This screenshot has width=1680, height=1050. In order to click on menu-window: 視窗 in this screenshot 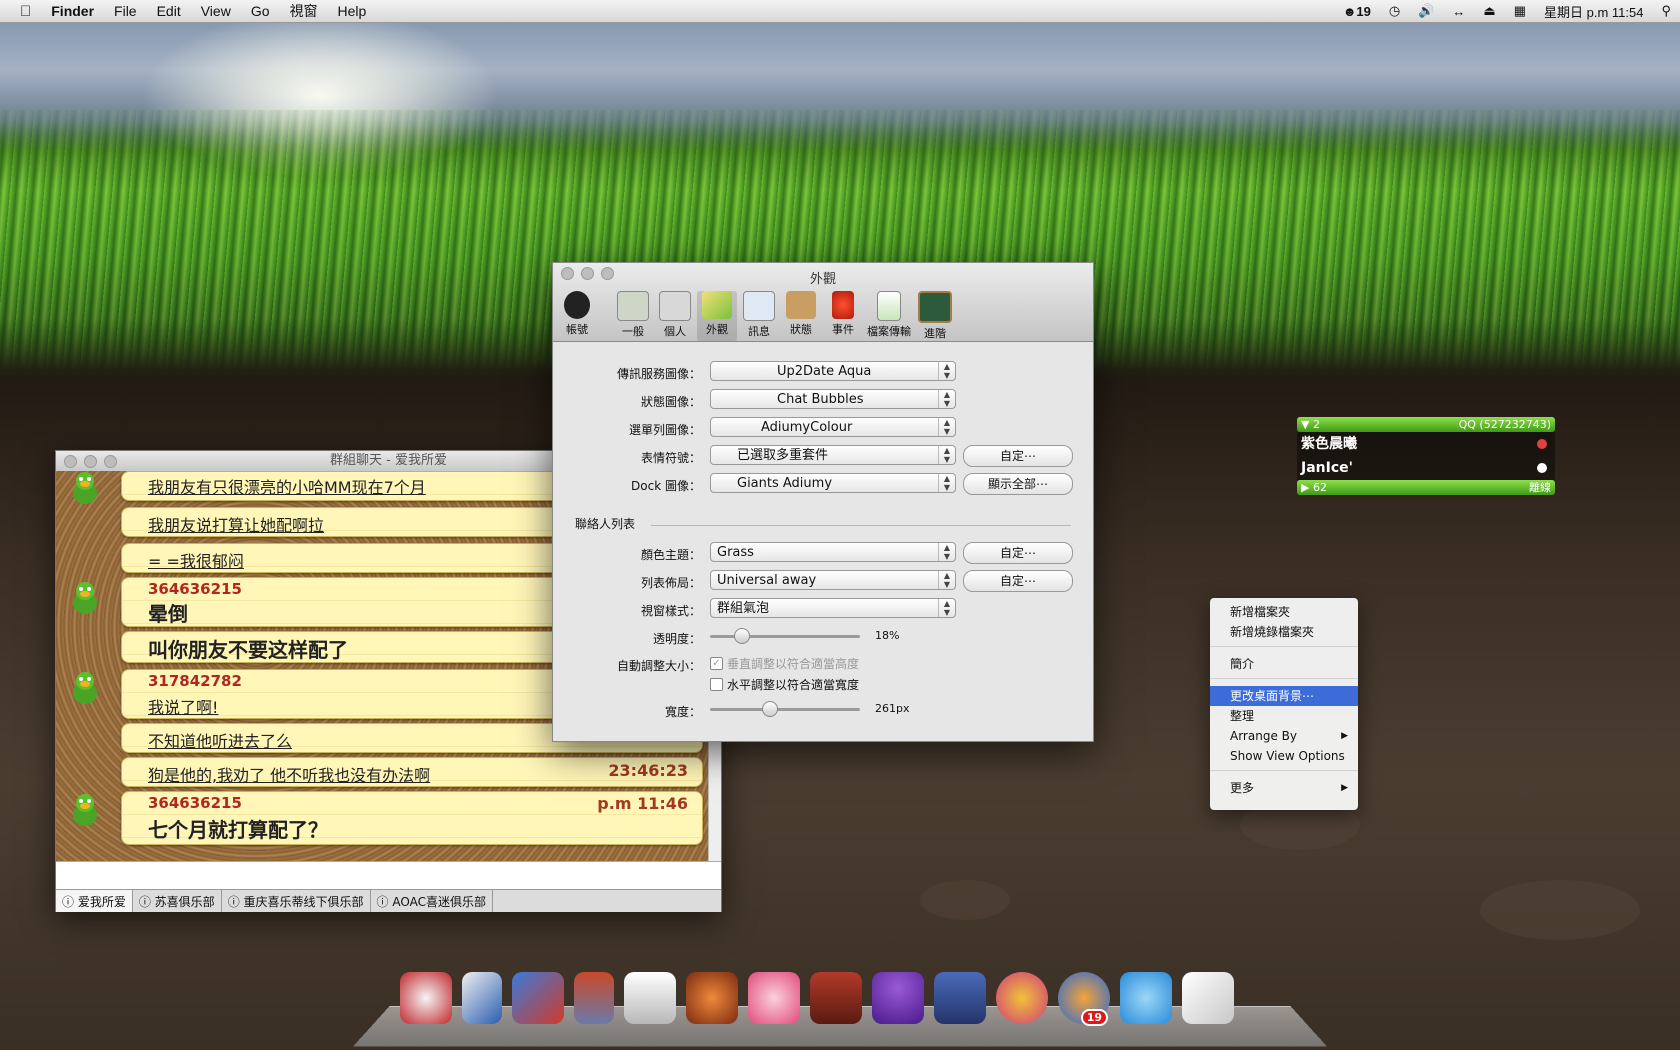, I will do `click(304, 11)`.